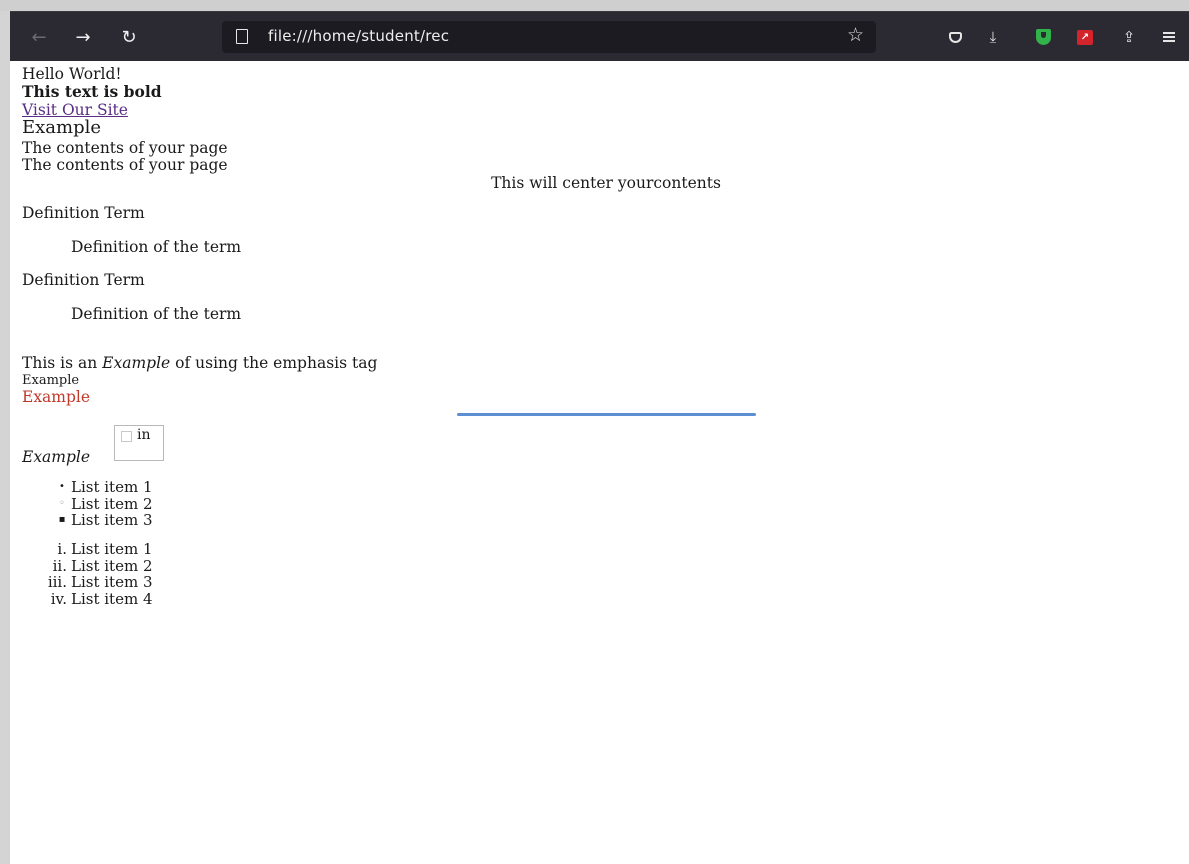  What do you see at coordinates (144, 435) in the screenshot?
I see `image-alt-text: in` at bounding box center [144, 435].